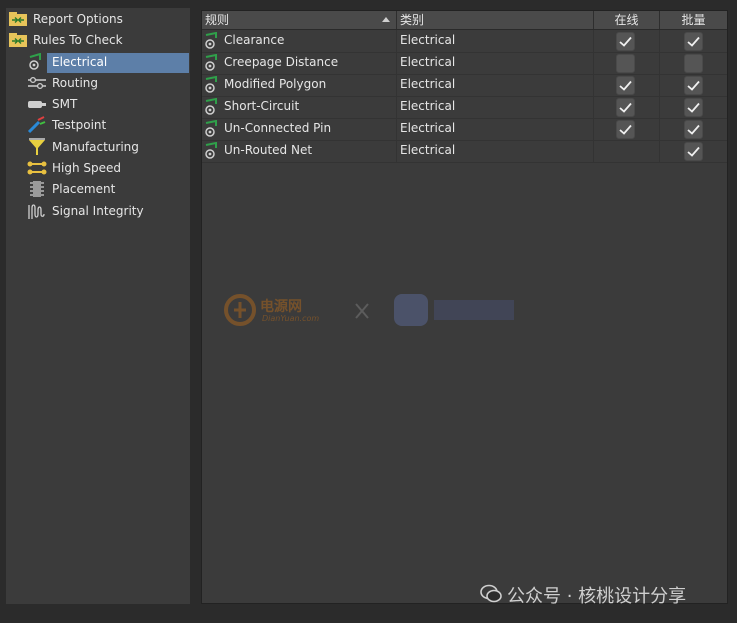  What do you see at coordinates (412, 20) in the screenshot?
I see `column-header-category-label: 类别` at bounding box center [412, 20].